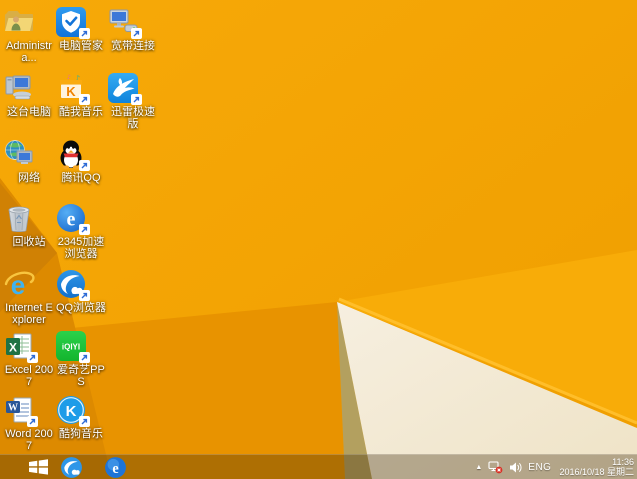 Image resolution: width=637 pixels, height=479 pixels. What do you see at coordinates (81, 112) in the screenshot?
I see `icon-label: 酷我音乐` at bounding box center [81, 112].